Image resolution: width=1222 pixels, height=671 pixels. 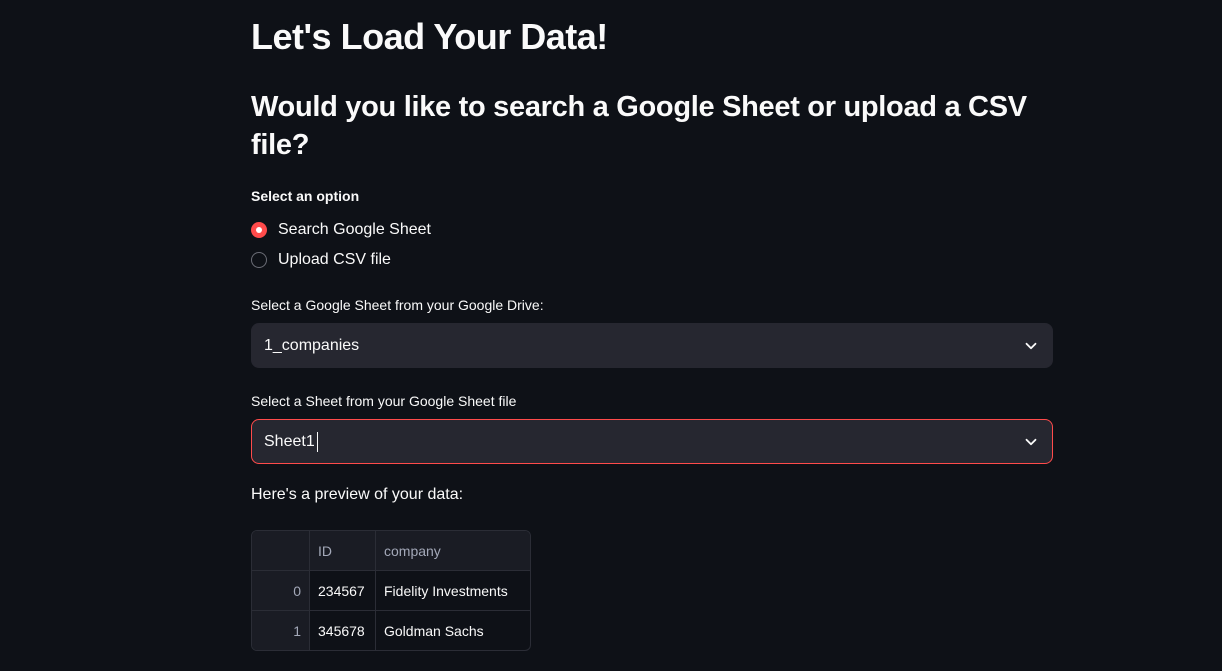 What do you see at coordinates (357, 494) in the screenshot?
I see `preview-heading: Here's a preview of your data:` at bounding box center [357, 494].